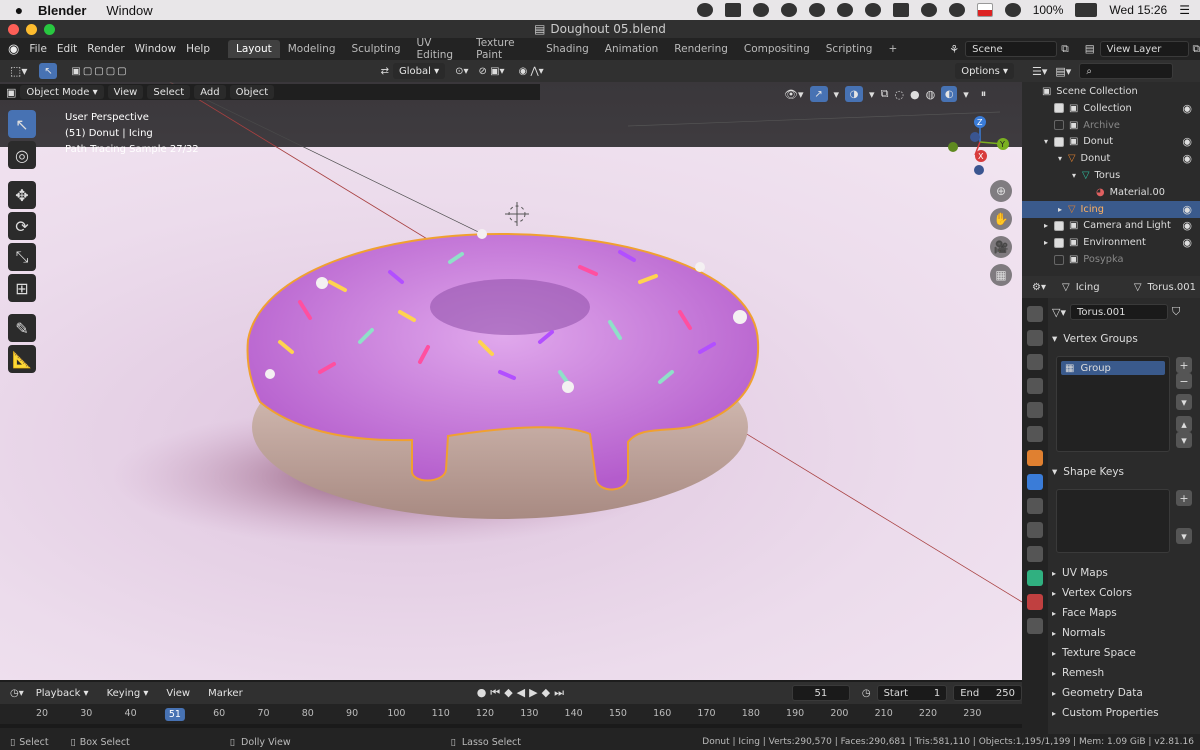 The width and height of the screenshot is (1200, 750). Describe the element at coordinates (816, 10) in the screenshot. I see `cloud-icon` at that location.